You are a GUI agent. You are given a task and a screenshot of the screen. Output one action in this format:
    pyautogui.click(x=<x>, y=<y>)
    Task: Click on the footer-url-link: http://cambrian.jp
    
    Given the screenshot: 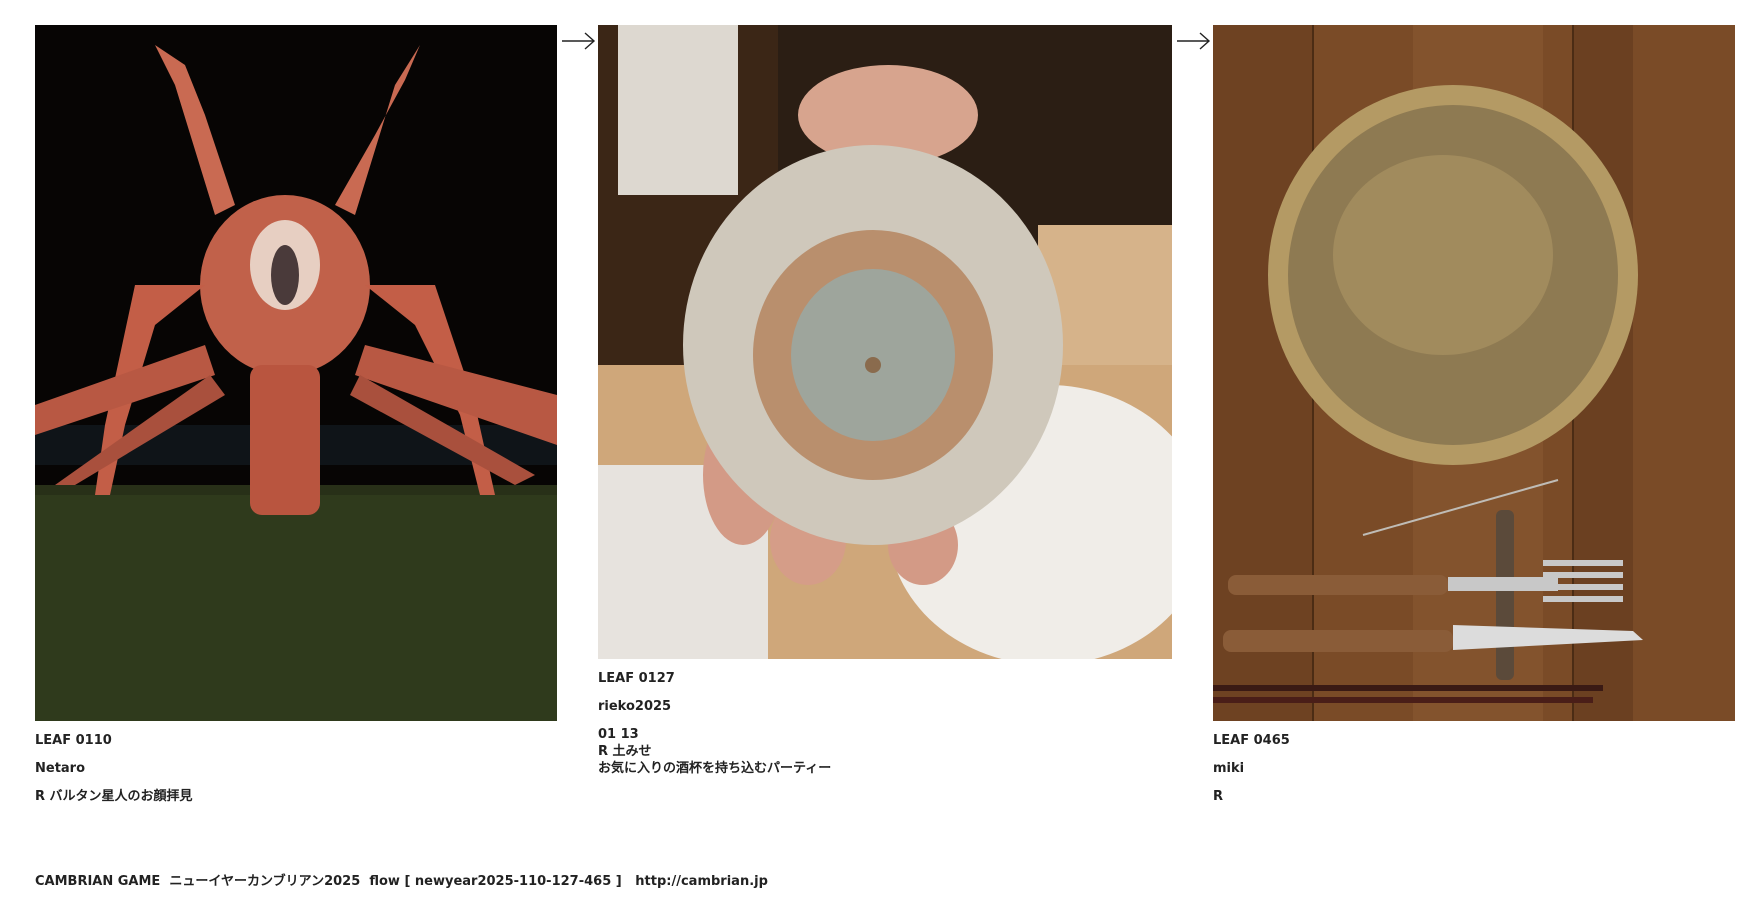 What is the action you would take?
    pyautogui.click(x=701, y=881)
    